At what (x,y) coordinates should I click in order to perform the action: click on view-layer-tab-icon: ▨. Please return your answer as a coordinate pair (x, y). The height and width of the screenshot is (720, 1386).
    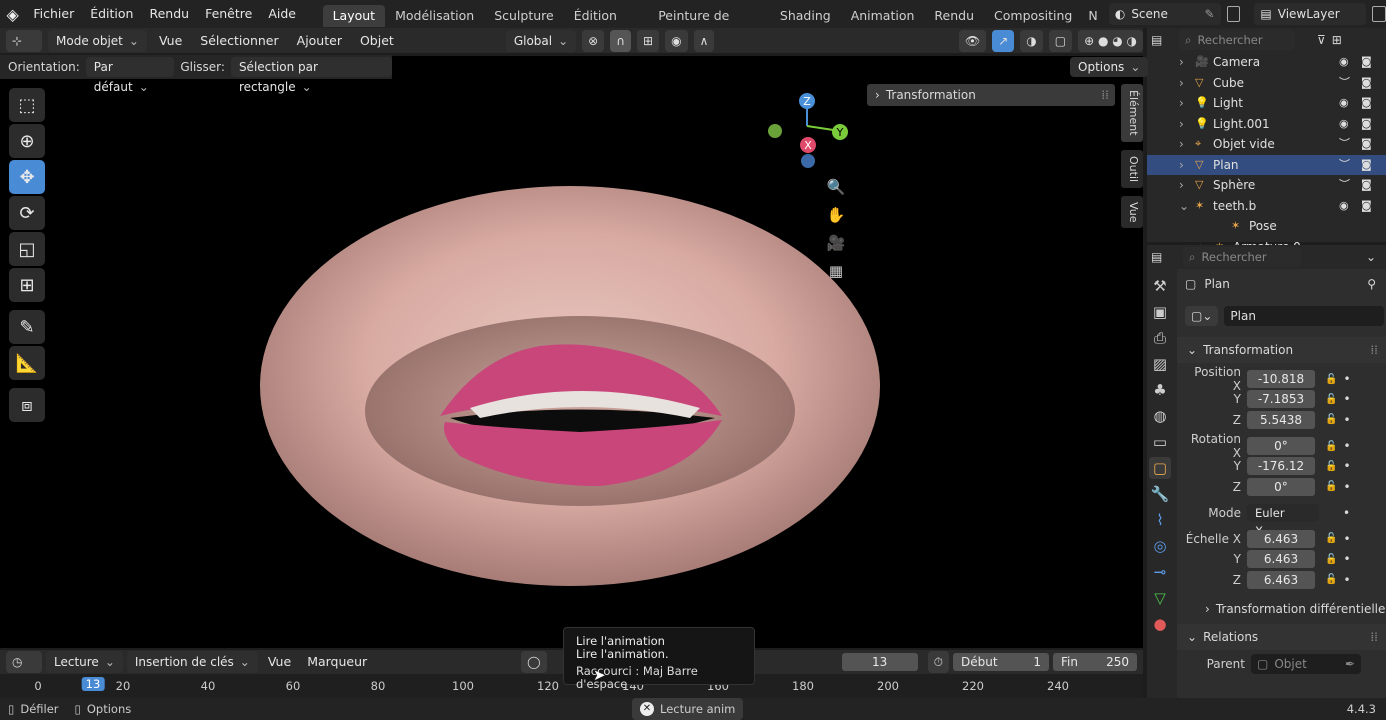
    Looking at the image, I should click on (1160, 364).